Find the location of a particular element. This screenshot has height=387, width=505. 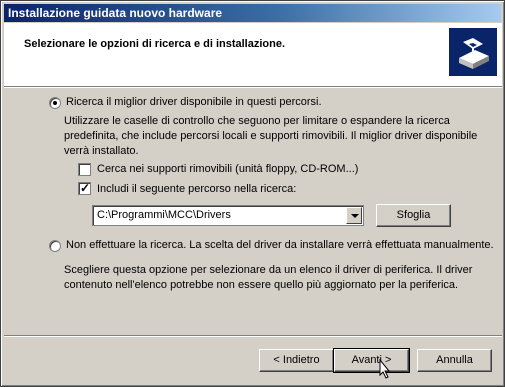

browse-button: Sfoglia is located at coordinates (413, 215).